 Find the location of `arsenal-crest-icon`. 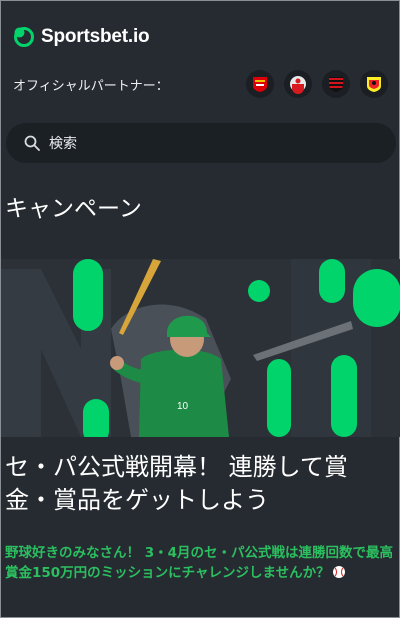

arsenal-crest-icon is located at coordinates (260, 84).